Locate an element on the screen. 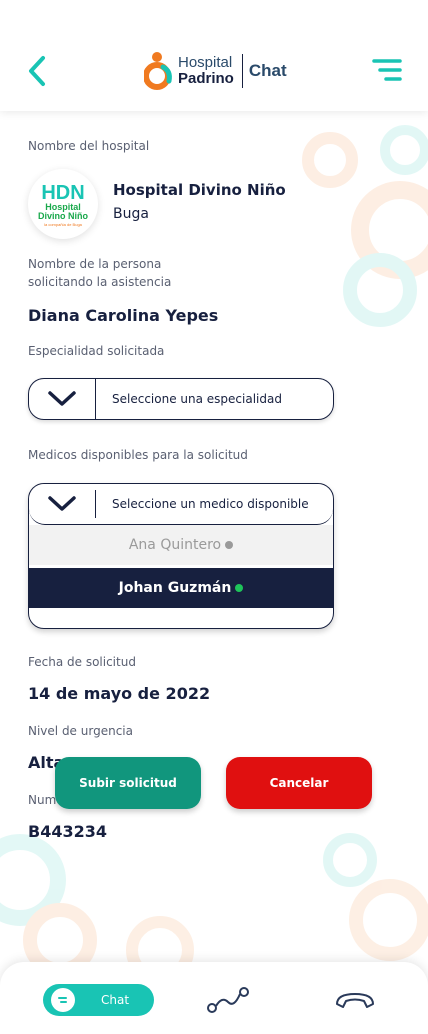 The width and height of the screenshot is (428, 1034). specialty-select: Seleccione una especialidad is located at coordinates (181, 399).